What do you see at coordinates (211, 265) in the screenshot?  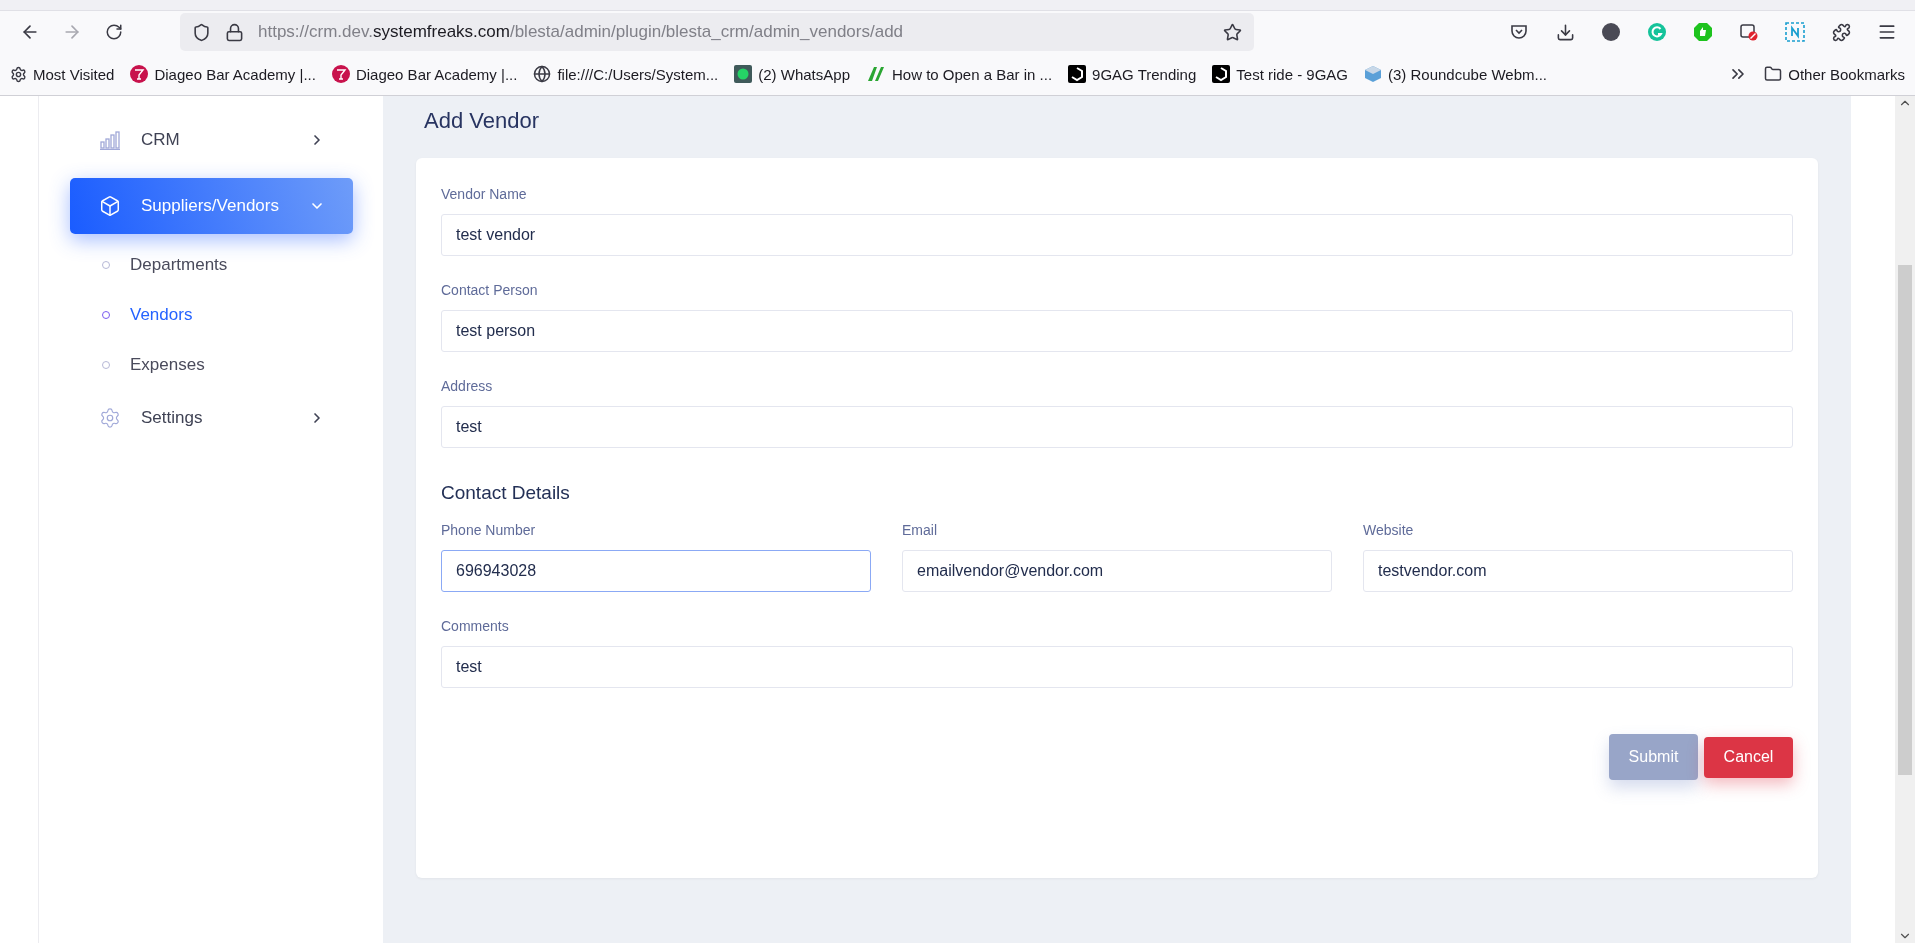 I see `sidebar-subitem: Departments` at bounding box center [211, 265].